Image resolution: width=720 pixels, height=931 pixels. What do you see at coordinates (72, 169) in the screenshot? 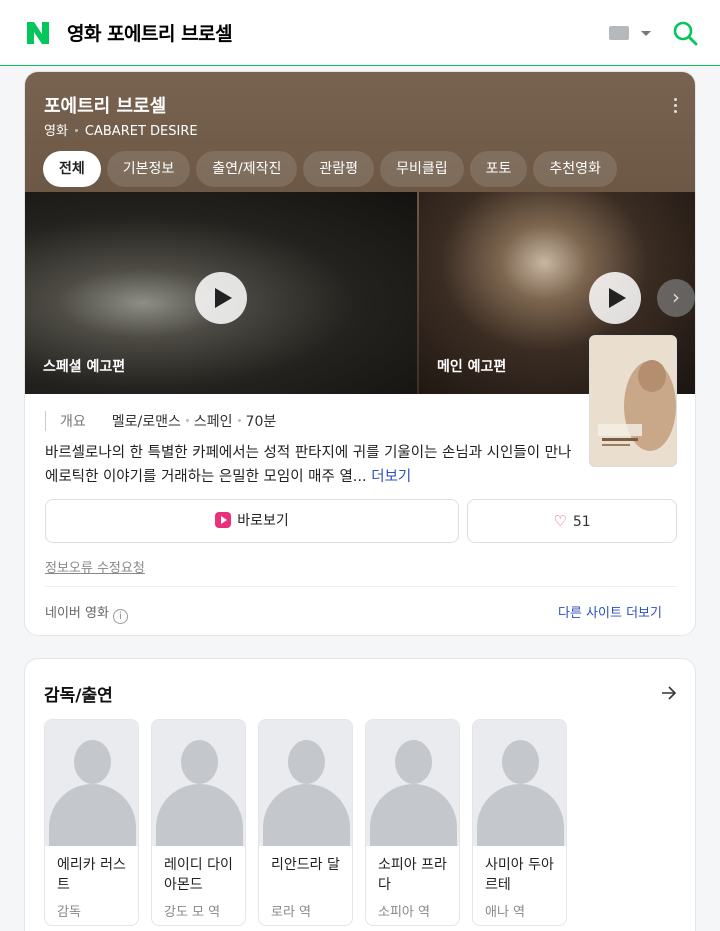
I see `tab-all: 전체` at bounding box center [72, 169].